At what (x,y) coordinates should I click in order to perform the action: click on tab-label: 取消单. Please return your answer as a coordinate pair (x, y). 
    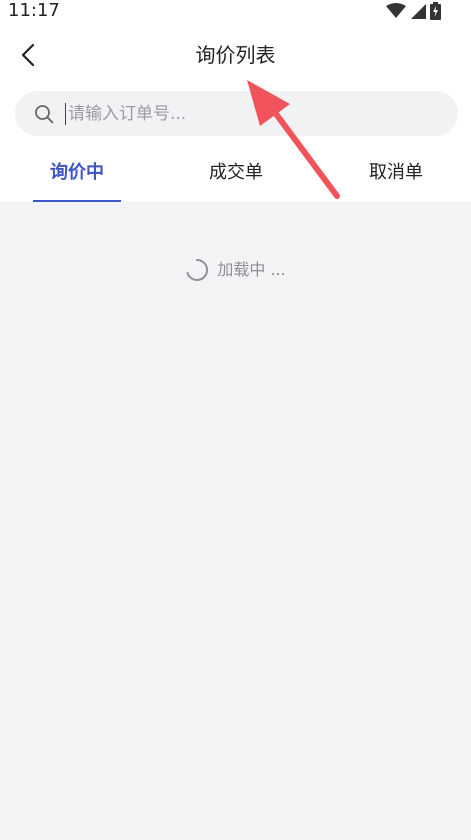
    Looking at the image, I should click on (396, 172).